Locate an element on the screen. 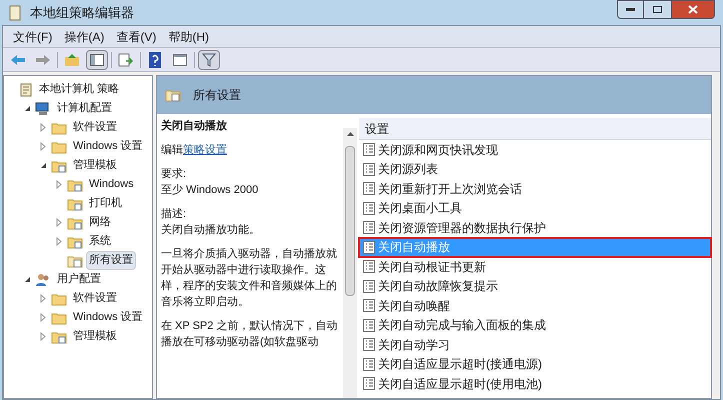 This screenshot has width=723, height=400. users-icon is located at coordinates (43, 279).